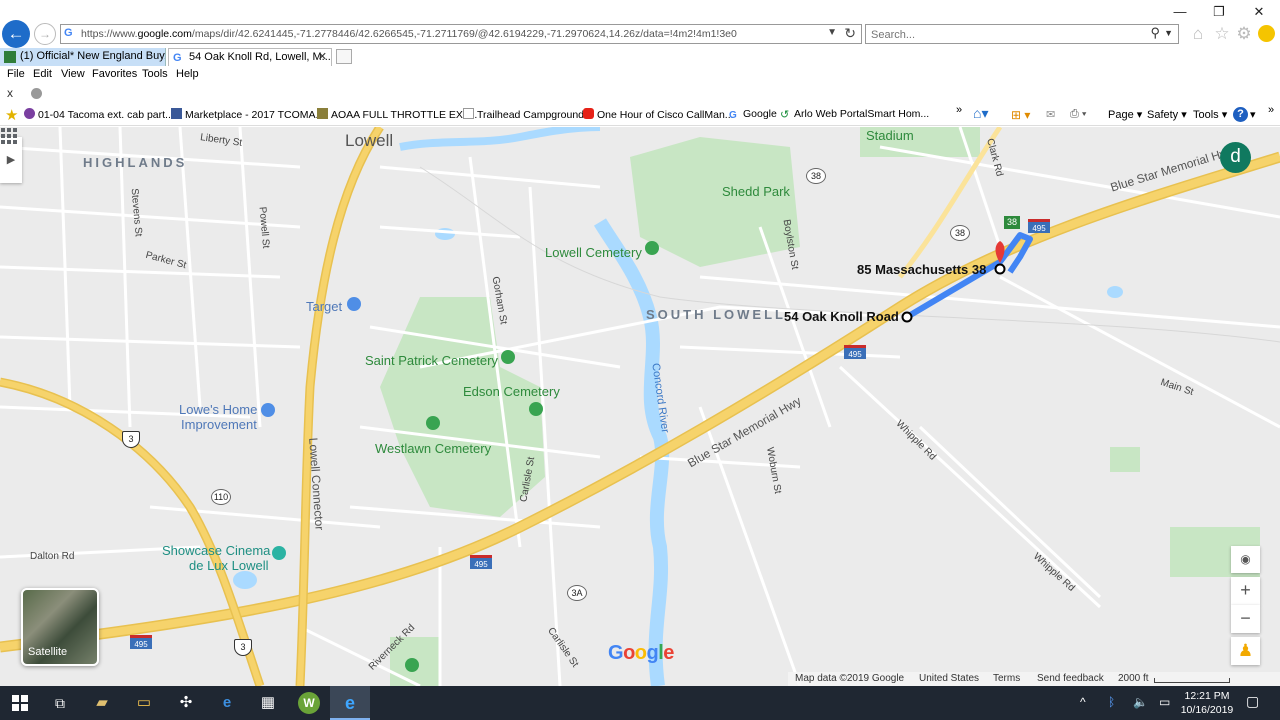  Describe the element at coordinates (218, 409) in the screenshot. I see `poi-label: Lowe's Home` at that location.